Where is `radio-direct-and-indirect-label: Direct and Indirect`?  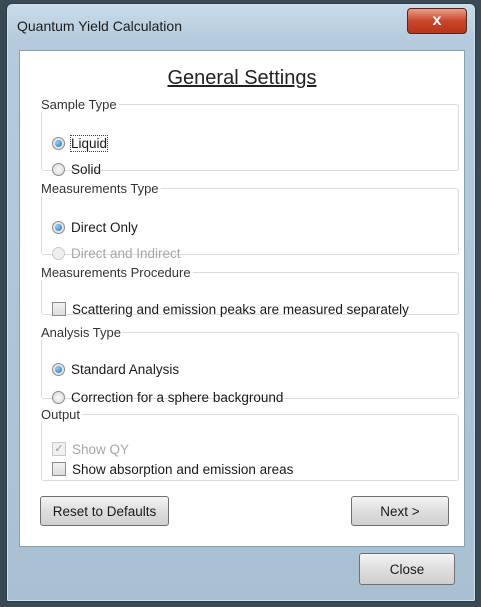
radio-direct-and-indirect-label: Direct and Indirect is located at coordinates (126, 253).